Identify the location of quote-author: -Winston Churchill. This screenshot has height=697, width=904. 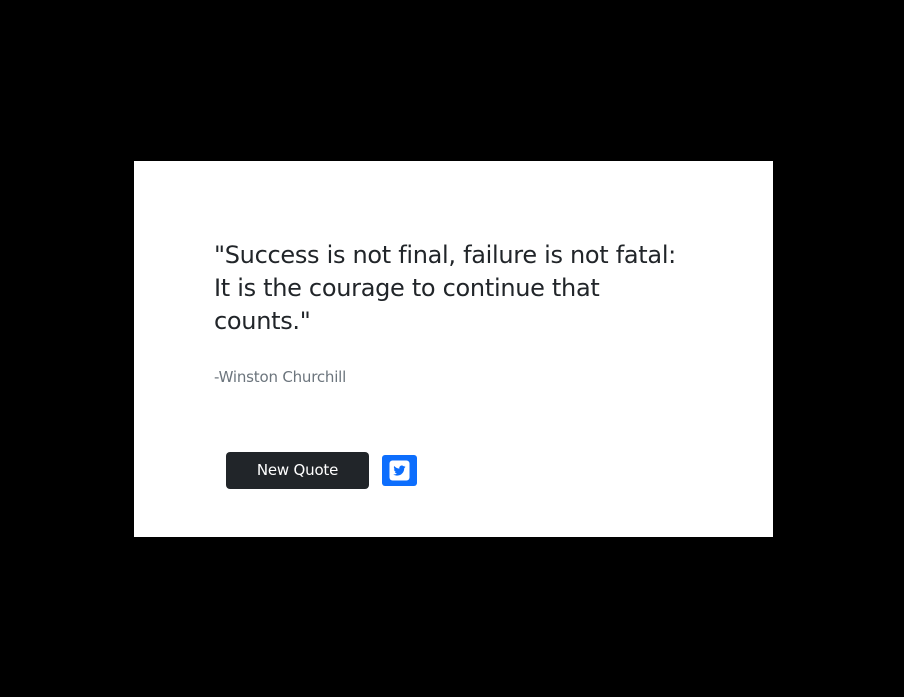
(280, 377).